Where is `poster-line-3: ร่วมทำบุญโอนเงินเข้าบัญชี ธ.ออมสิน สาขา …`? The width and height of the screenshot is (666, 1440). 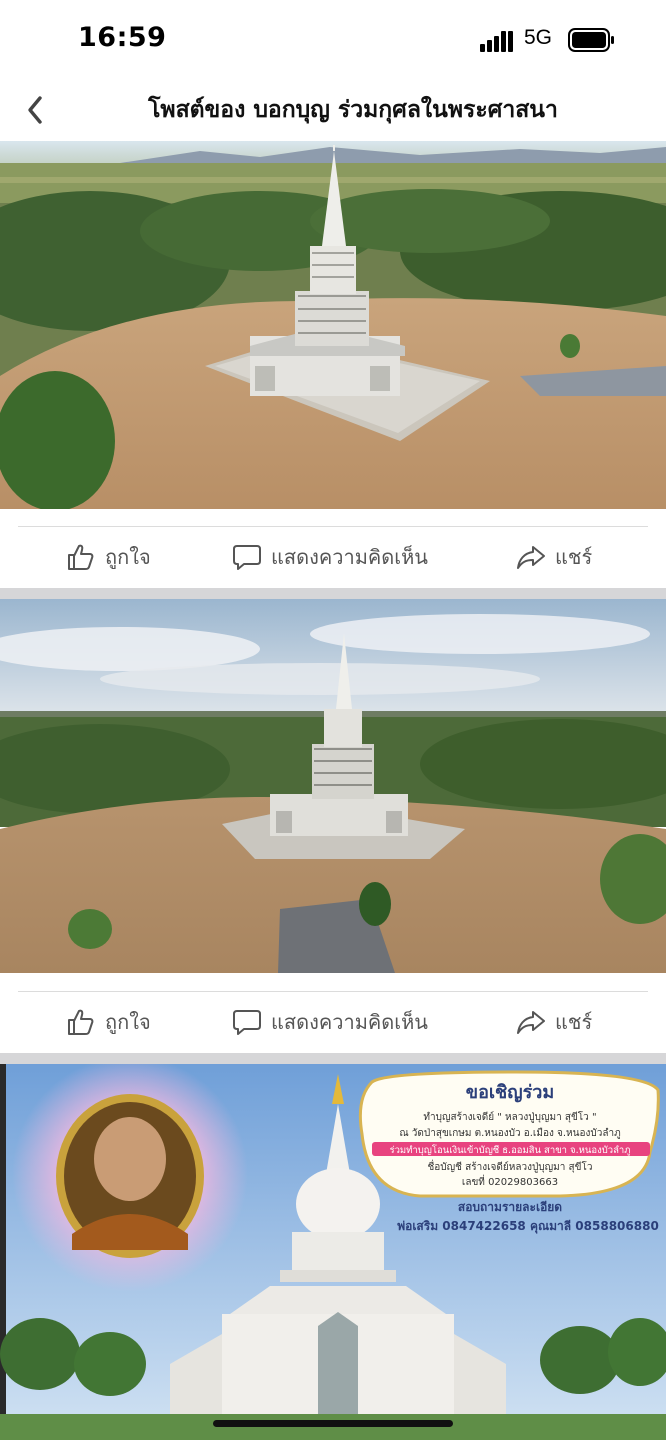 poster-line-3: ร่วมทำบุญโอนเงินเข้าบัญชี ธ.ออมสิน สาขา … is located at coordinates (509, 1150).